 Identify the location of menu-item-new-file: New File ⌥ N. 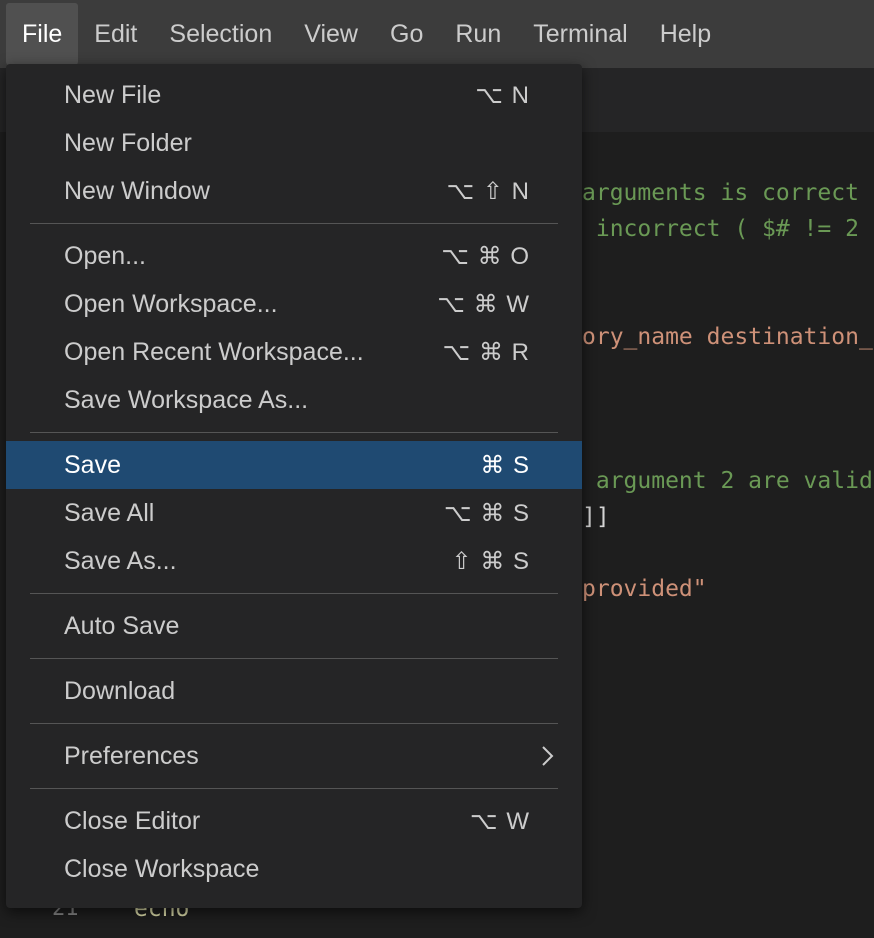
(294, 95).